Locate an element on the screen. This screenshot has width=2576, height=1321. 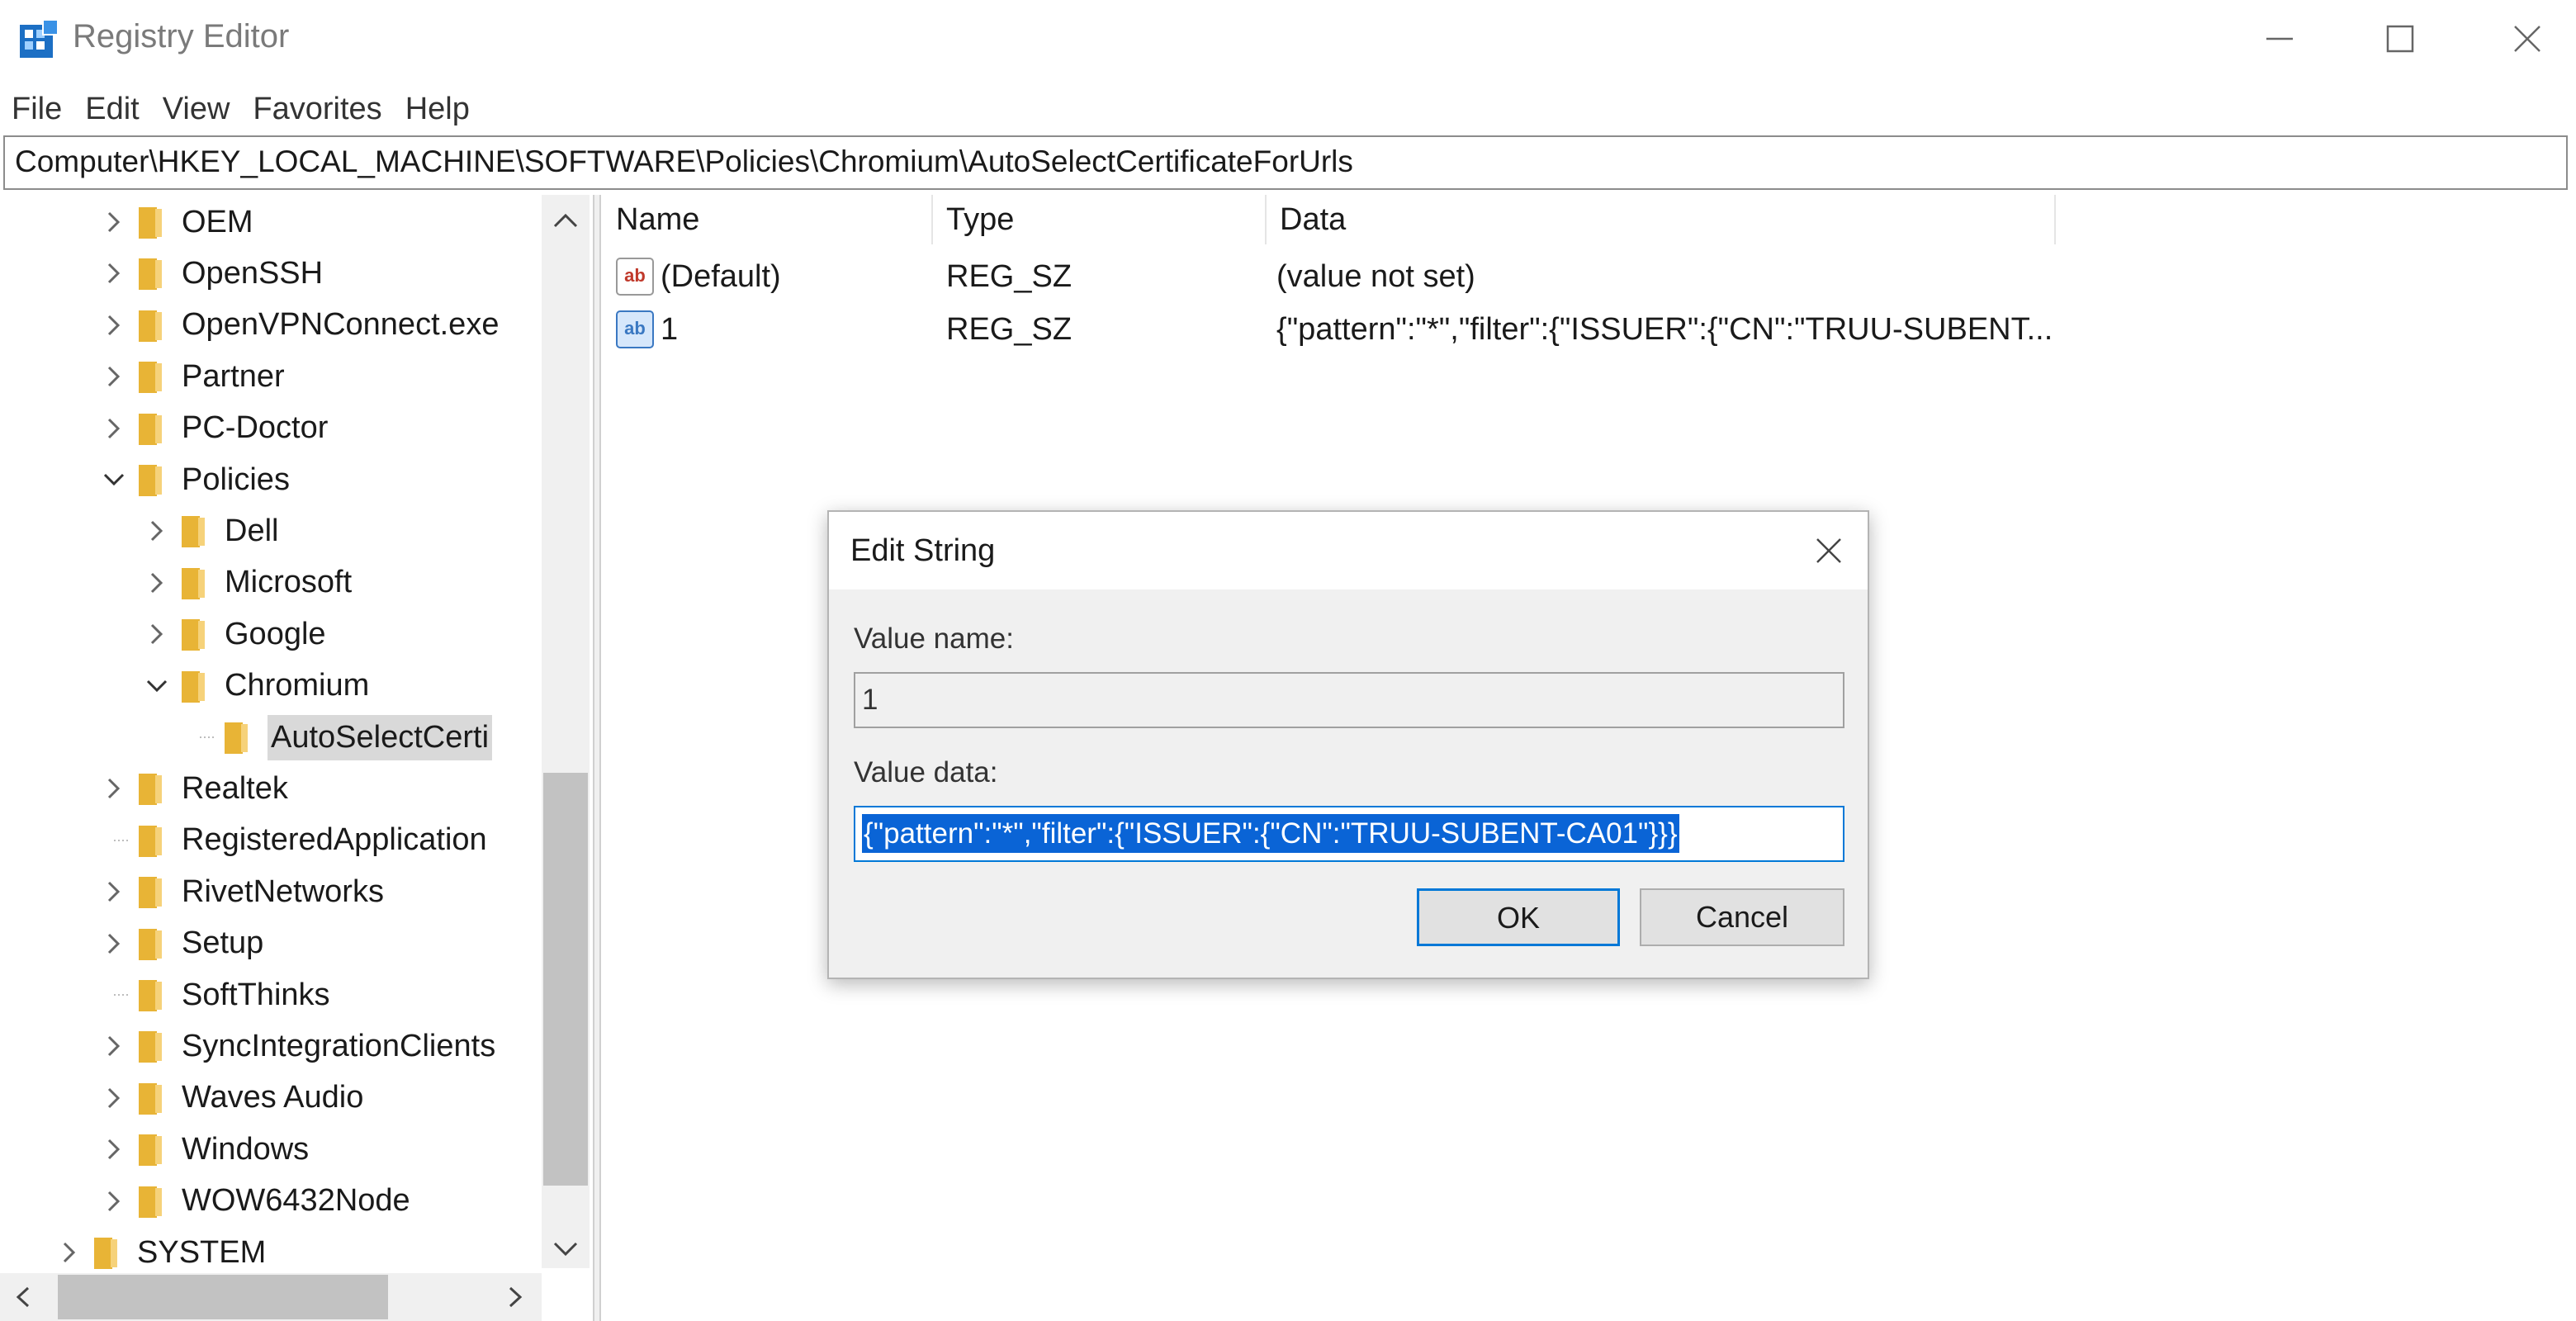
value-name: (Default) is located at coordinates (721, 277).